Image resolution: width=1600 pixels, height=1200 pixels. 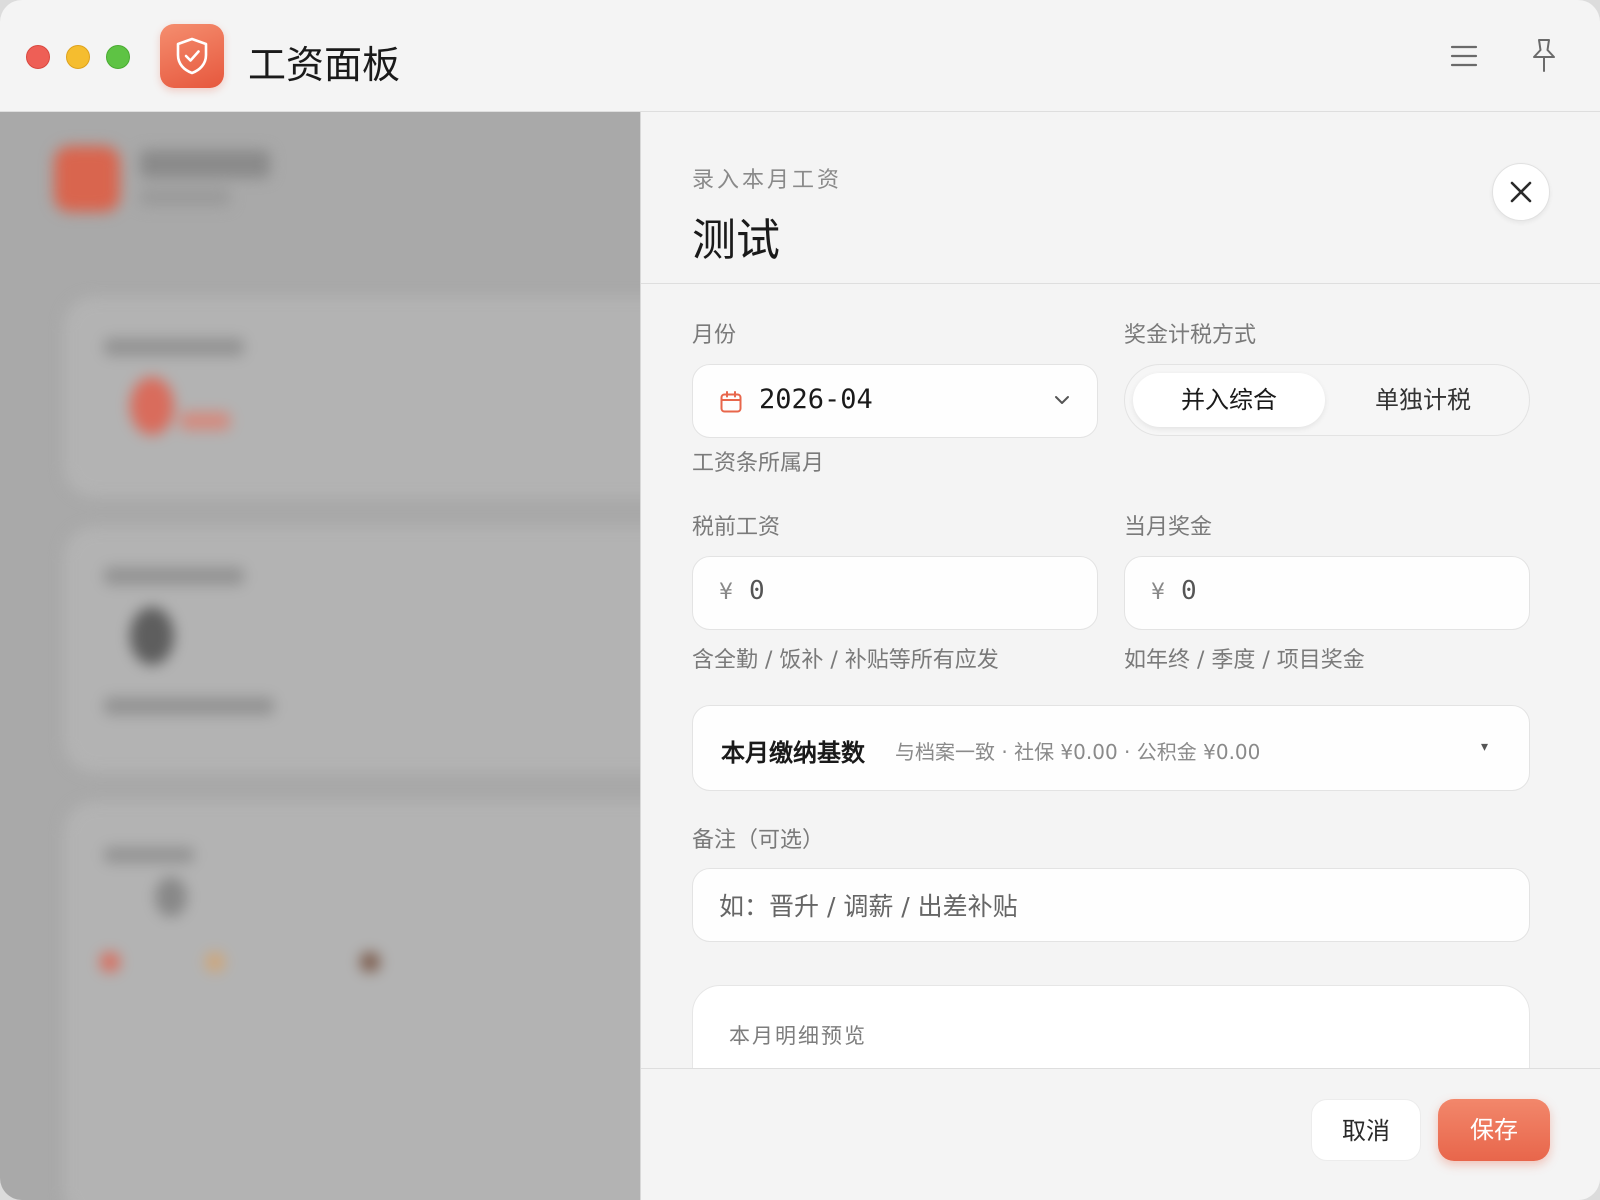 What do you see at coordinates (736, 240) in the screenshot?
I see `drawer-title: 测试` at bounding box center [736, 240].